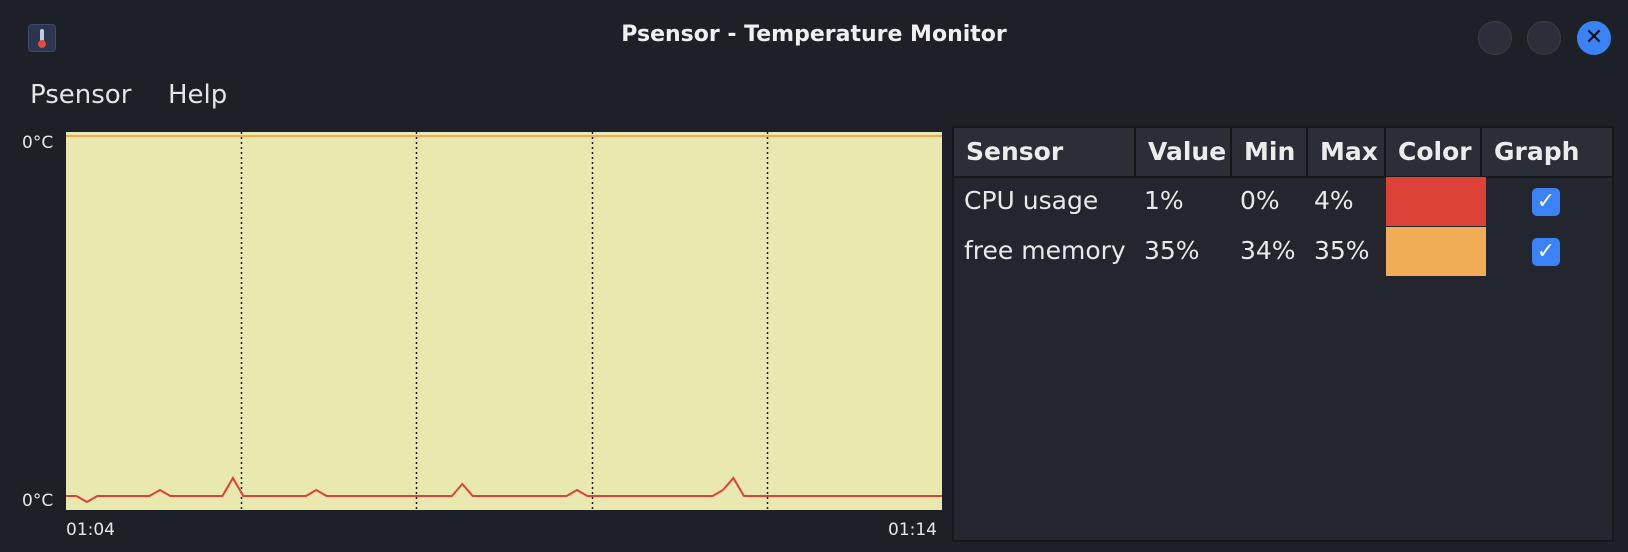  Describe the element at coordinates (1184, 152) in the screenshot. I see `column-header-value: Value` at that location.